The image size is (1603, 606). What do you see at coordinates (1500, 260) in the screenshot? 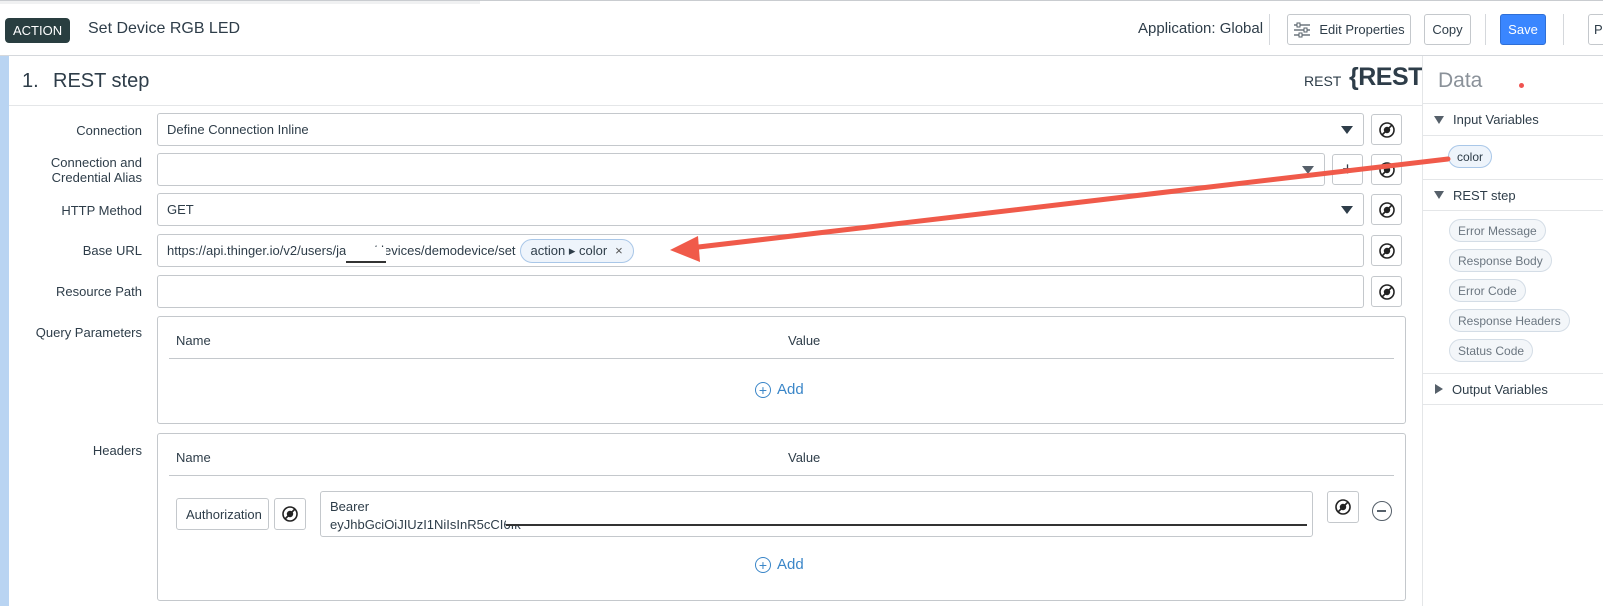
I see `data-pill-response-body: Response Body` at bounding box center [1500, 260].